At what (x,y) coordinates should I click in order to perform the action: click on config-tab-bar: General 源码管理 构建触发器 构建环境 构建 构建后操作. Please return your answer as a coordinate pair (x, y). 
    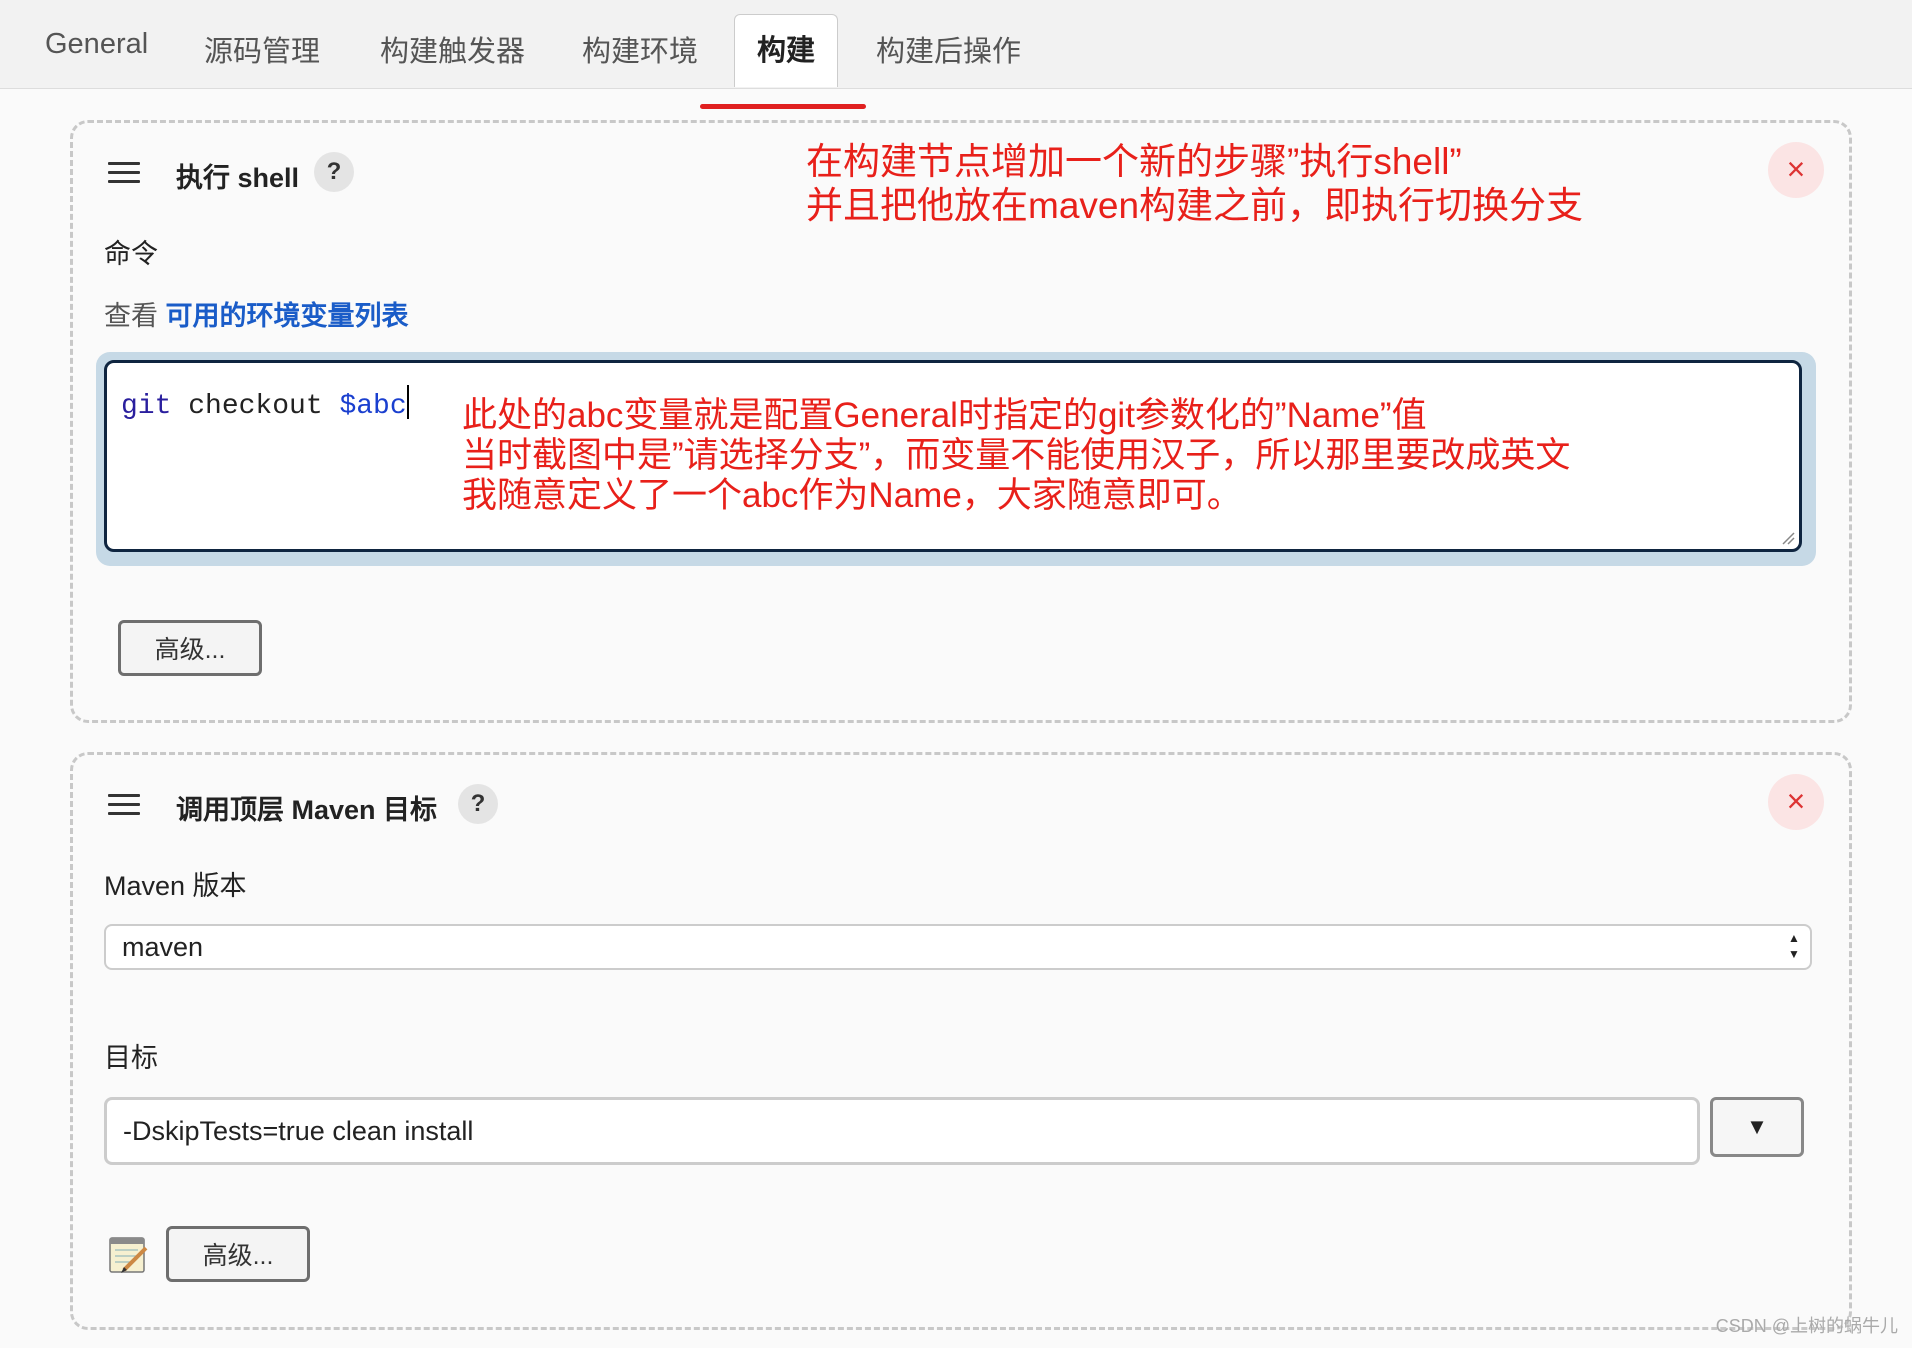
    Looking at the image, I should click on (956, 44).